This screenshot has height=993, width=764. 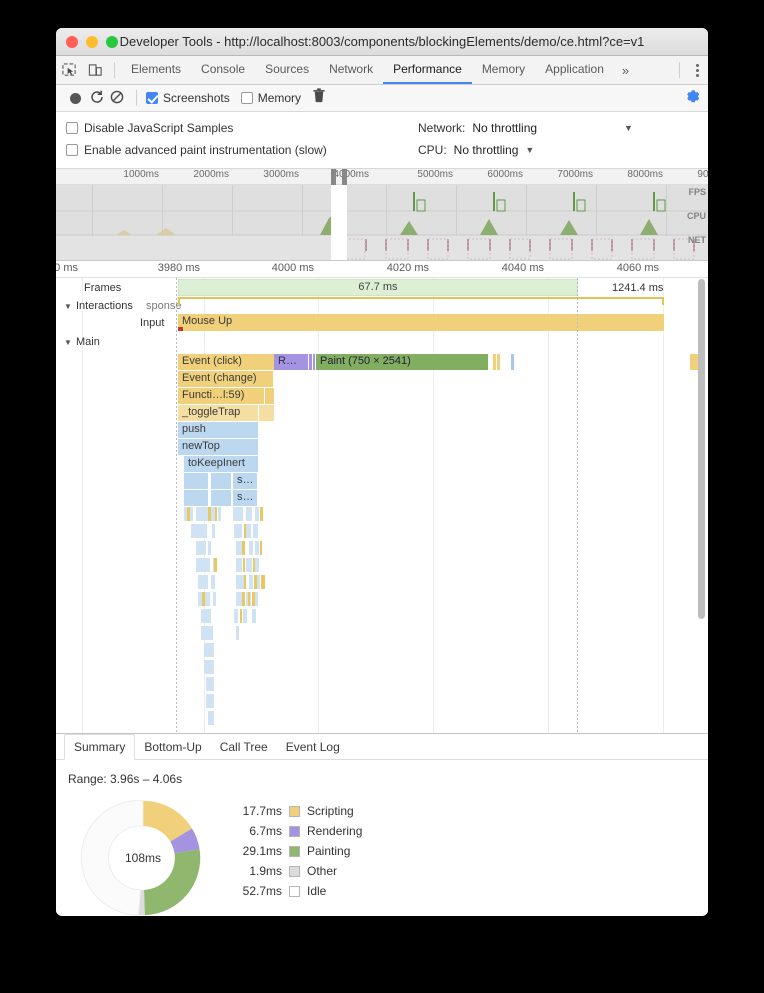 What do you see at coordinates (152, 98) in the screenshot?
I see `screenshots-checkbox-box` at bounding box center [152, 98].